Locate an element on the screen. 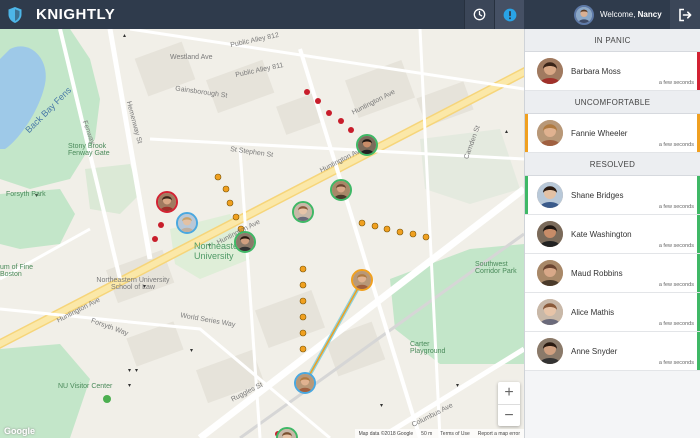 The width and height of the screenshot is (700, 438). person-name: Kate Washington is located at coordinates (601, 234).